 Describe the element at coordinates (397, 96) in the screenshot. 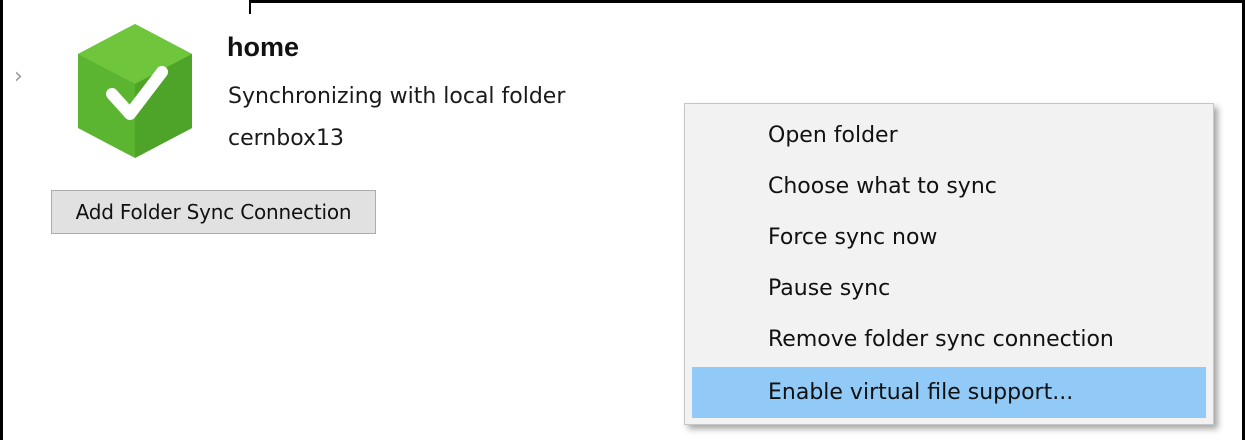

I see `folder-sync-status: Synchronizing with local folder` at that location.